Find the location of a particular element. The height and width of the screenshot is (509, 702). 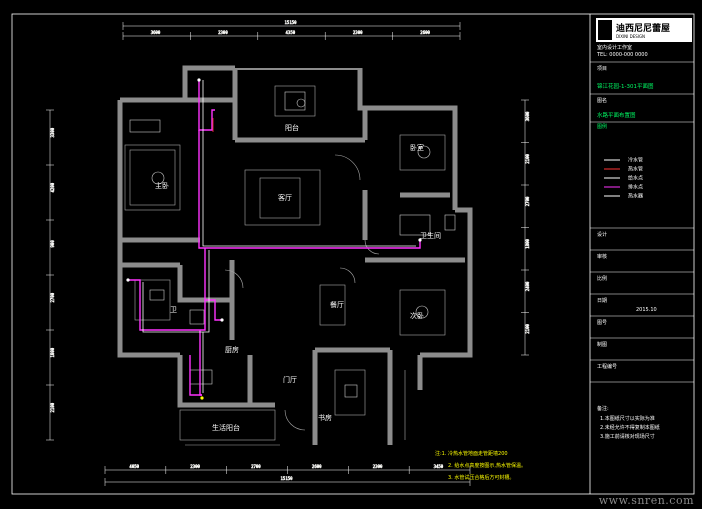

room-bath-2: 卫生间 is located at coordinates (430, 235).